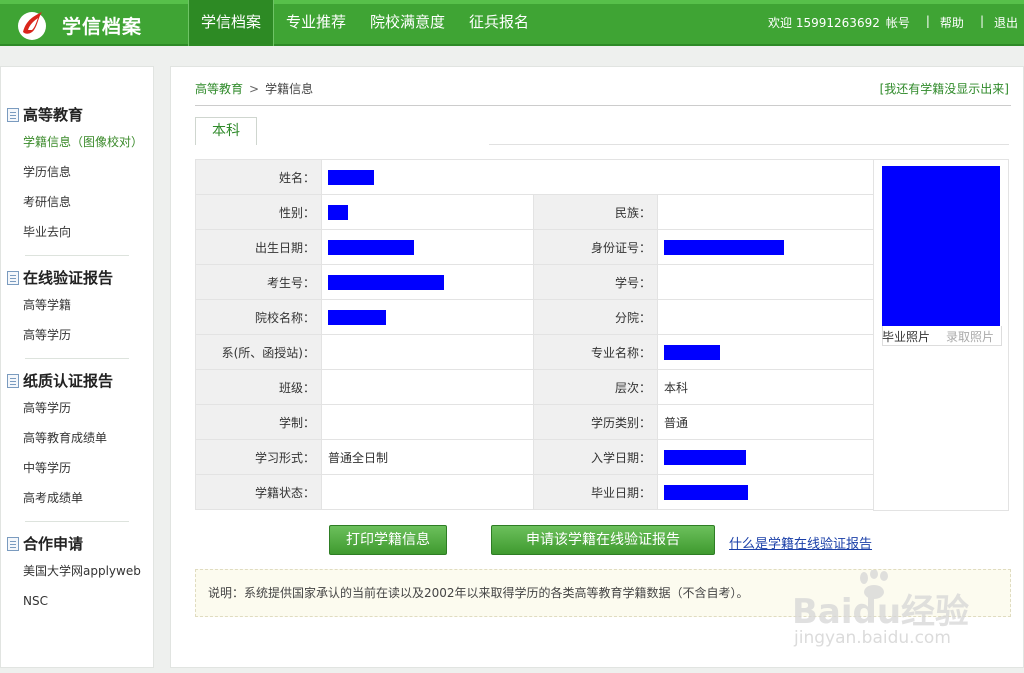 The height and width of the screenshot is (673, 1024). Describe the element at coordinates (595, 352) in the screenshot. I see `major-label: 专业名称：` at that location.